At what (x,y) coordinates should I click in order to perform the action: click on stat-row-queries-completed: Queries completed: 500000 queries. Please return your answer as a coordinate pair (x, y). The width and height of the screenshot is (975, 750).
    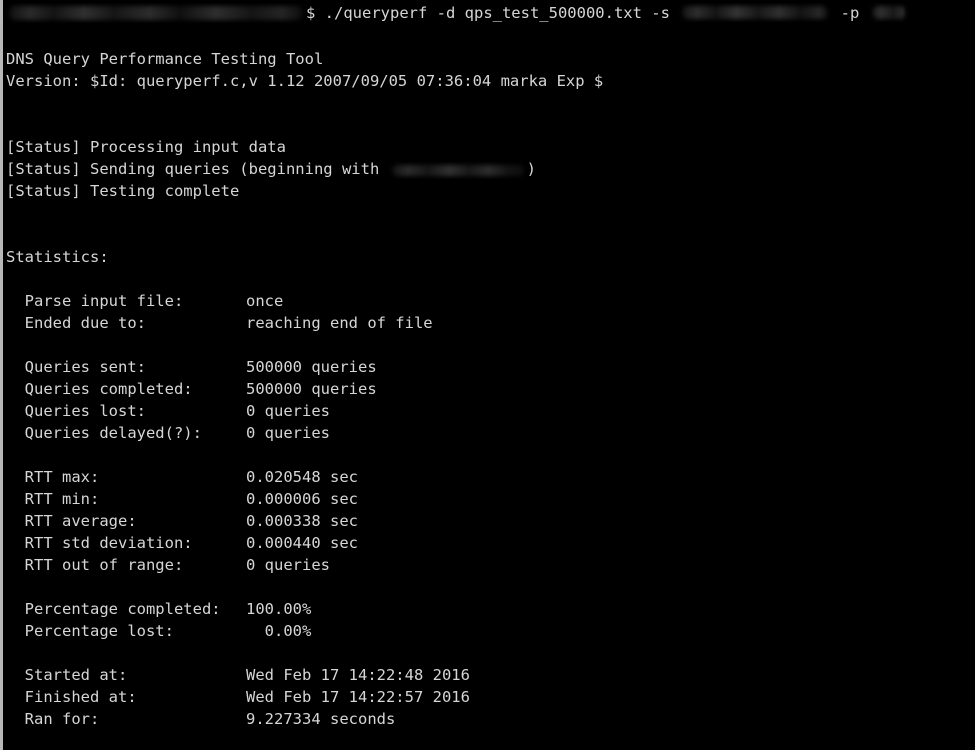
    Looking at the image, I should click on (487, 389).